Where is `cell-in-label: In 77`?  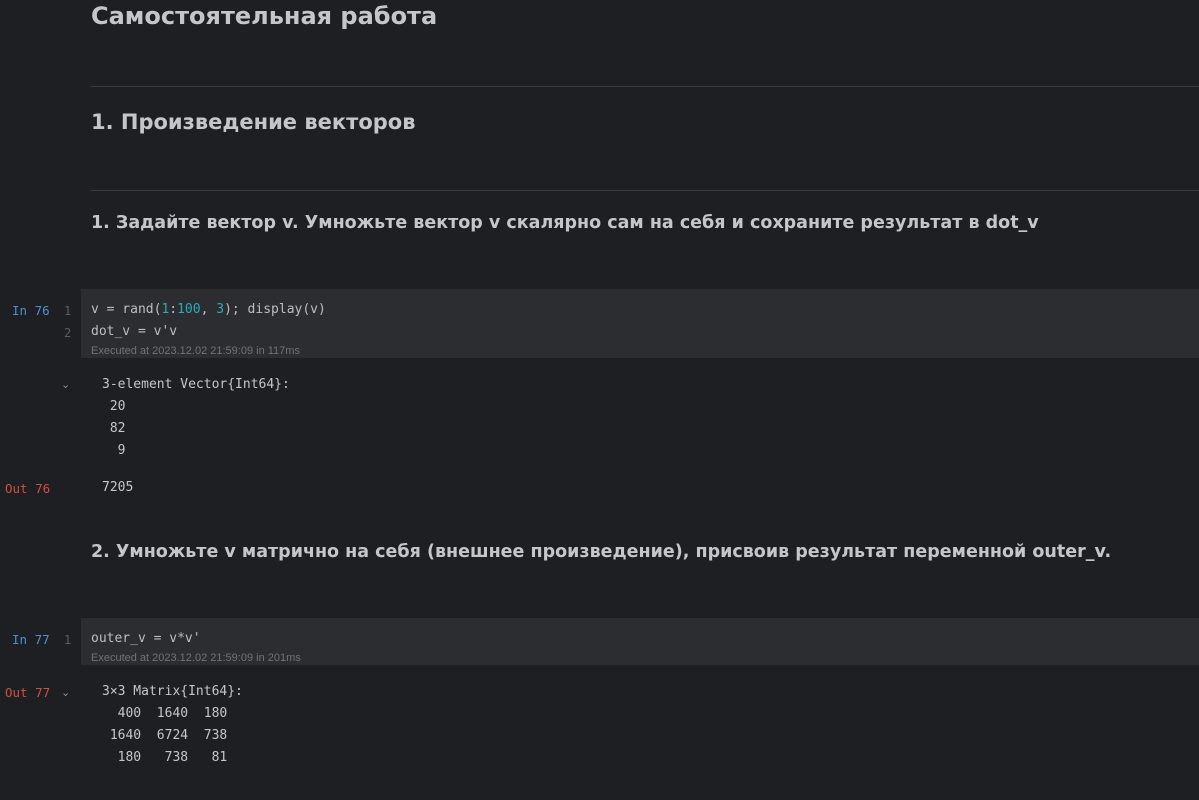
cell-in-label: In 77 is located at coordinates (31, 639).